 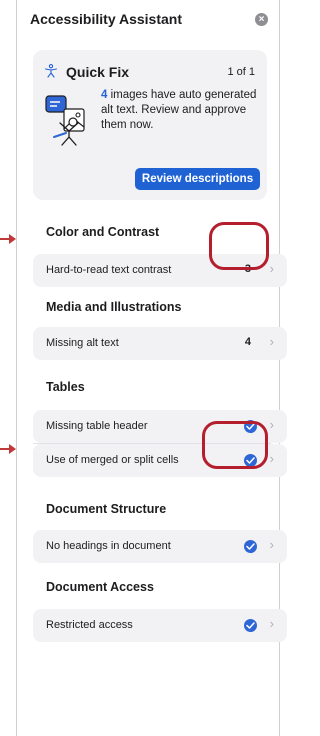 I want to click on item-count: 4, so click(x=247, y=342).